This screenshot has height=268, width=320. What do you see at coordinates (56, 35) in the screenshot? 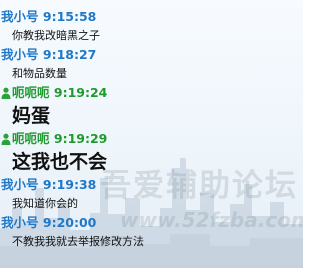
I see `message-text: 你教我改暗黑之子` at bounding box center [56, 35].